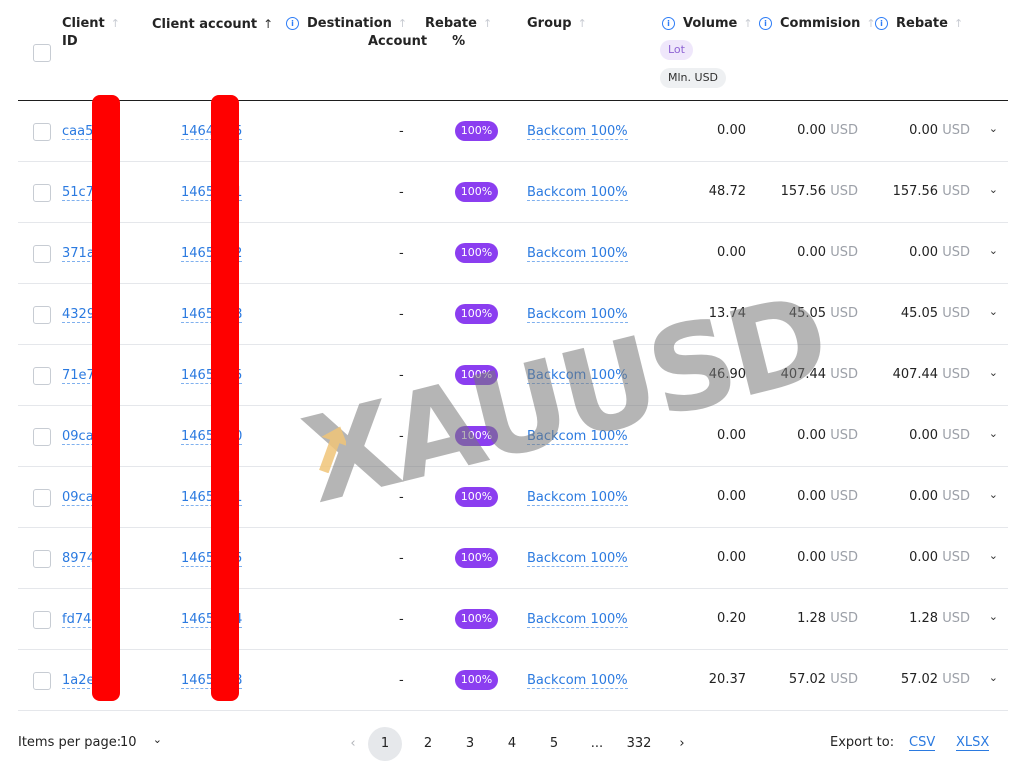 The image size is (1024, 774). I want to click on client-account-prefix: 1465, so click(198, 192).